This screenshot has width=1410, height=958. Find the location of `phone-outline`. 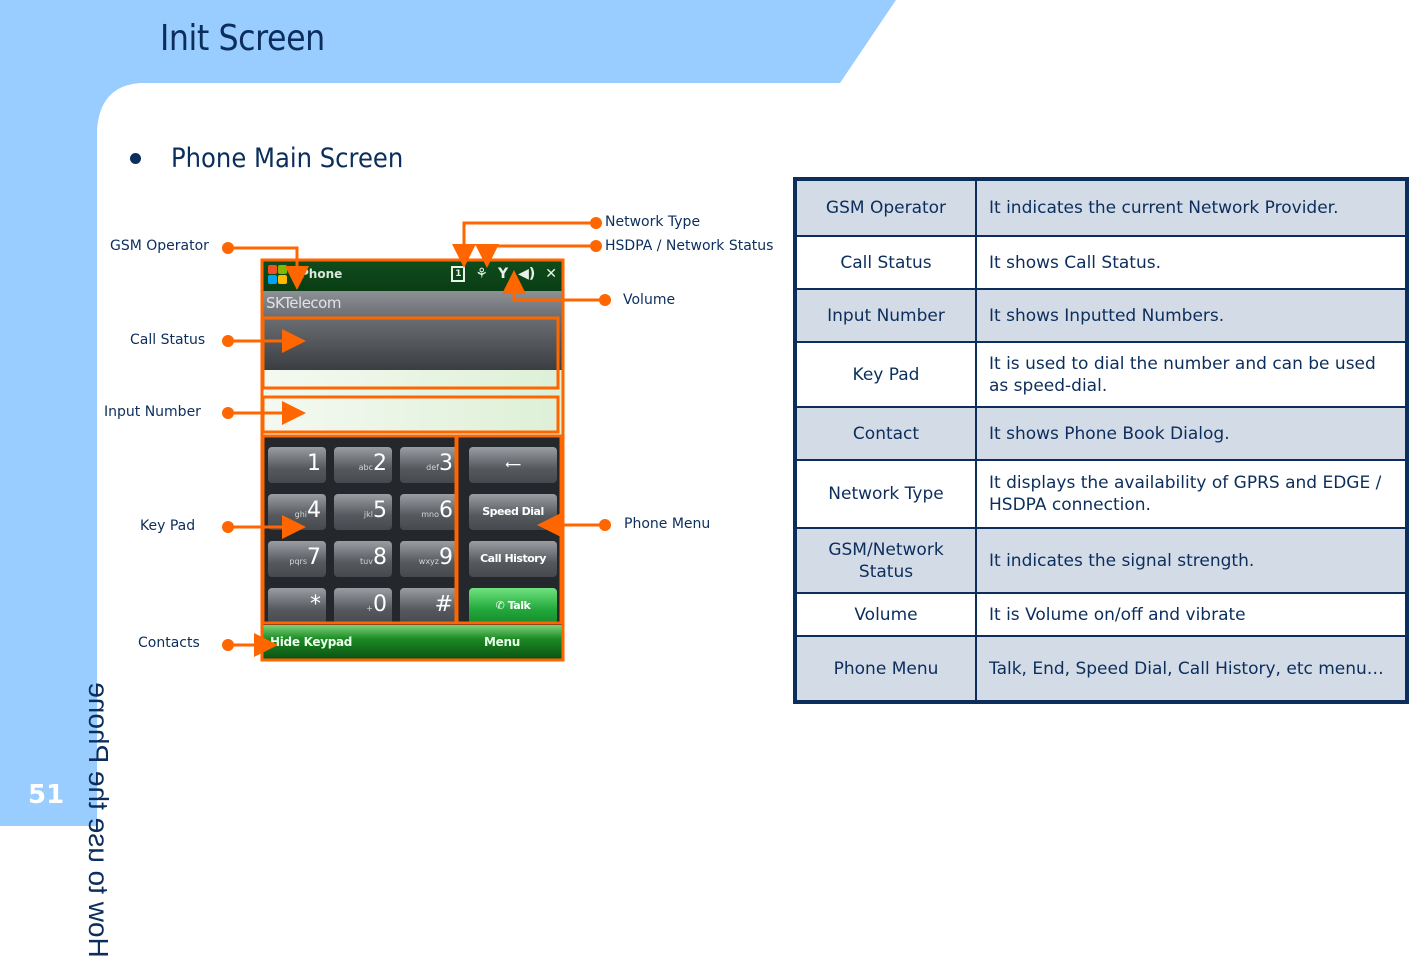

phone-outline is located at coordinates (412, 460).